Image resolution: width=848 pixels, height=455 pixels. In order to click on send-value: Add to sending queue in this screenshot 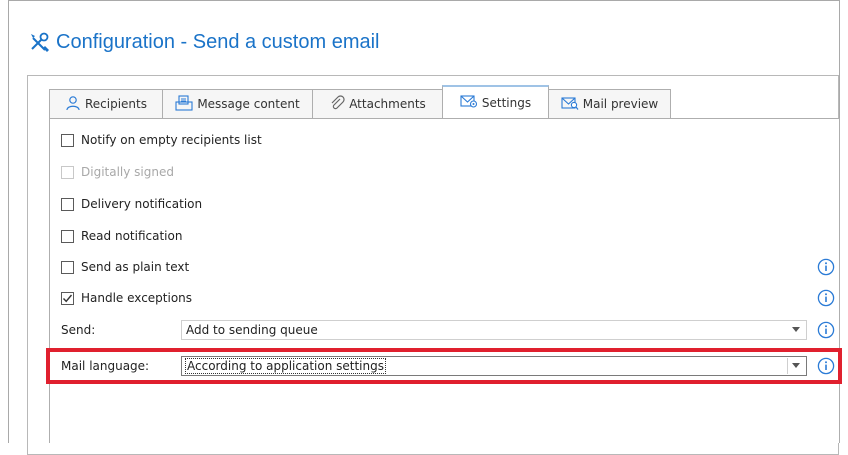, I will do `click(252, 330)`.